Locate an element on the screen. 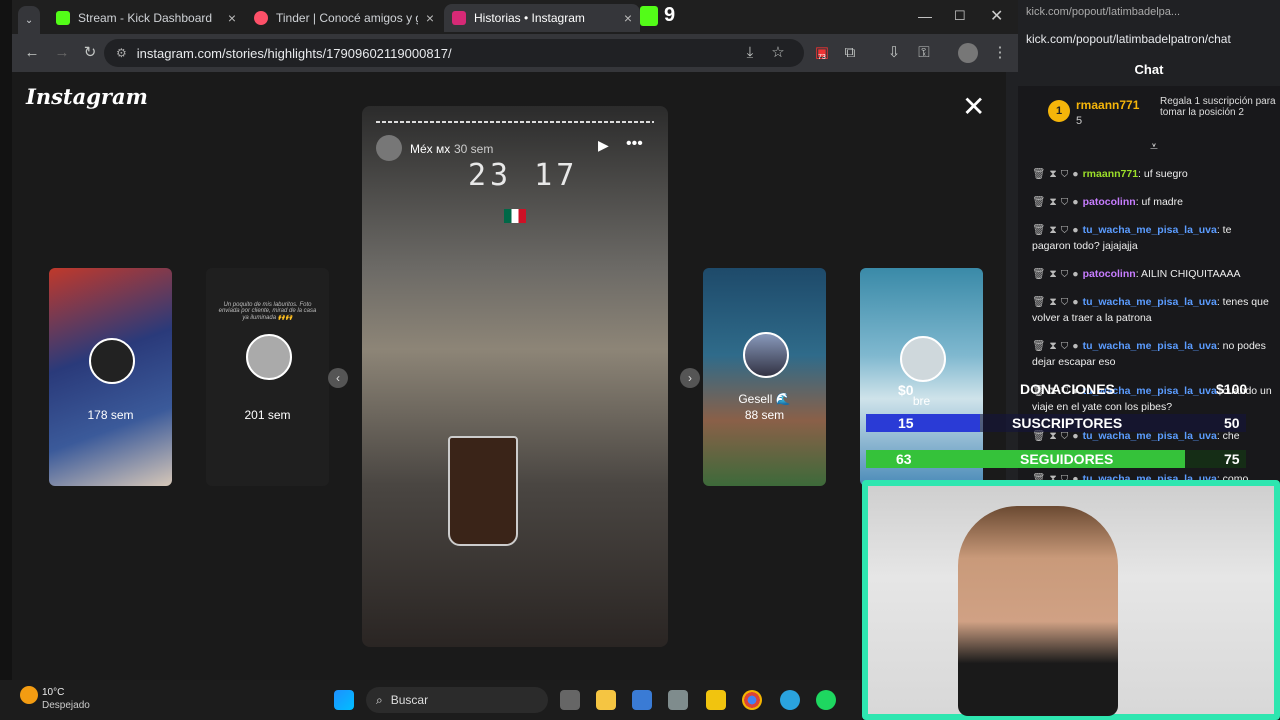  play-icon: ▶ is located at coordinates (603, 145).